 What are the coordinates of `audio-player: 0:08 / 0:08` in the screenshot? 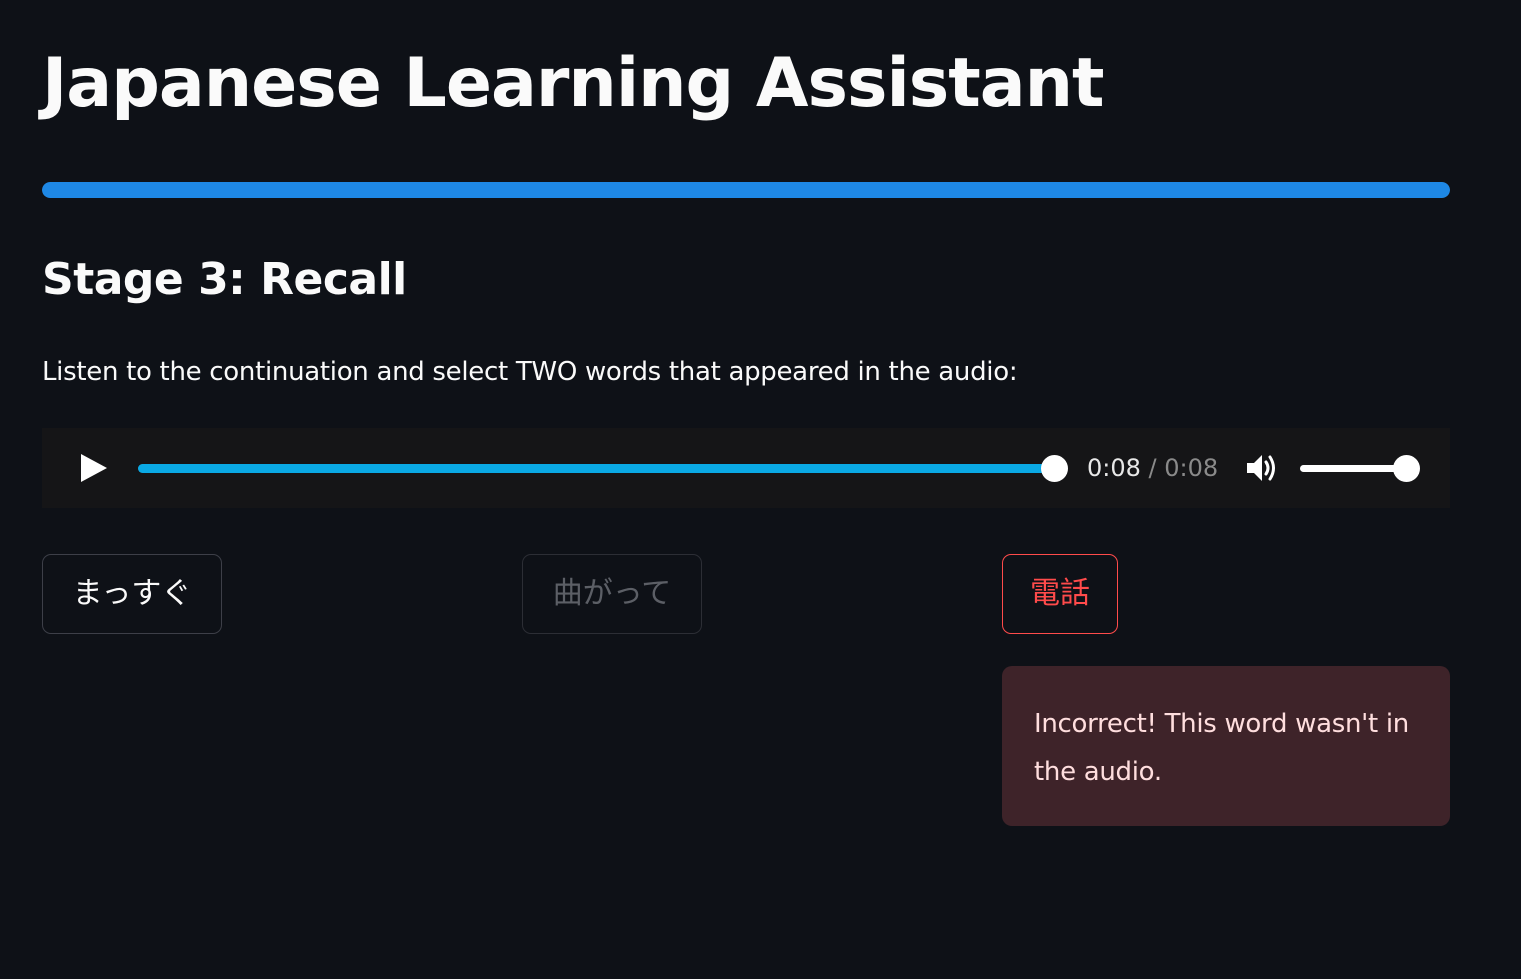 It's located at (746, 468).